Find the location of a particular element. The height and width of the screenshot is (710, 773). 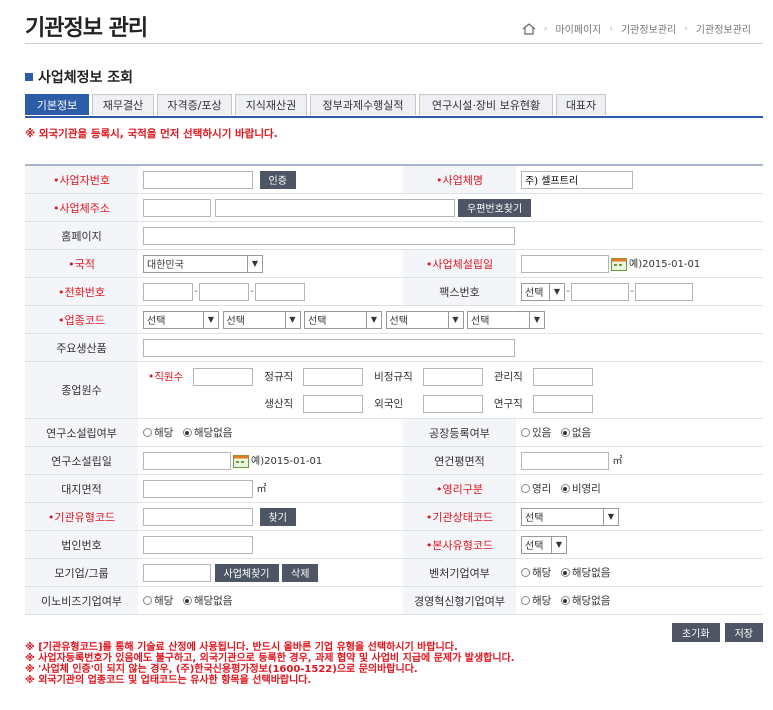

home-icon is located at coordinates (529, 28).